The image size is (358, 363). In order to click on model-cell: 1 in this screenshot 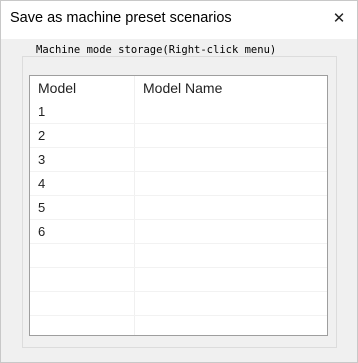, I will do `click(42, 111)`.